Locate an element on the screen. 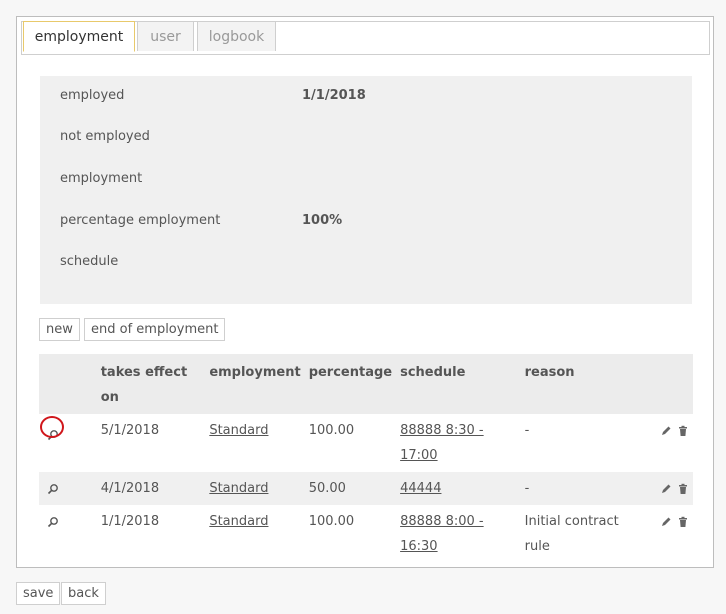  cell-takes-effect: 1/1/2018 is located at coordinates (130, 521).